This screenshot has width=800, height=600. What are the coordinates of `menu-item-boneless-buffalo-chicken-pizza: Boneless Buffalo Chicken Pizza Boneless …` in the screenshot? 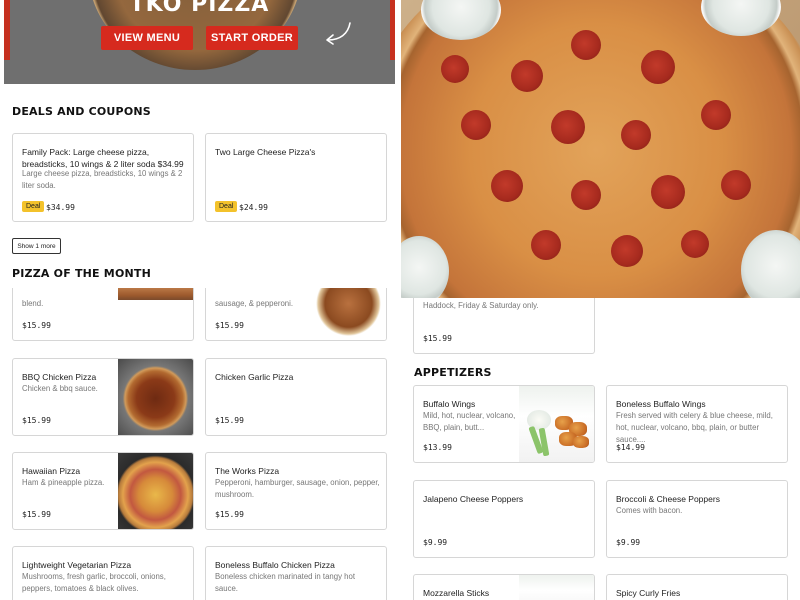 It's located at (296, 573).